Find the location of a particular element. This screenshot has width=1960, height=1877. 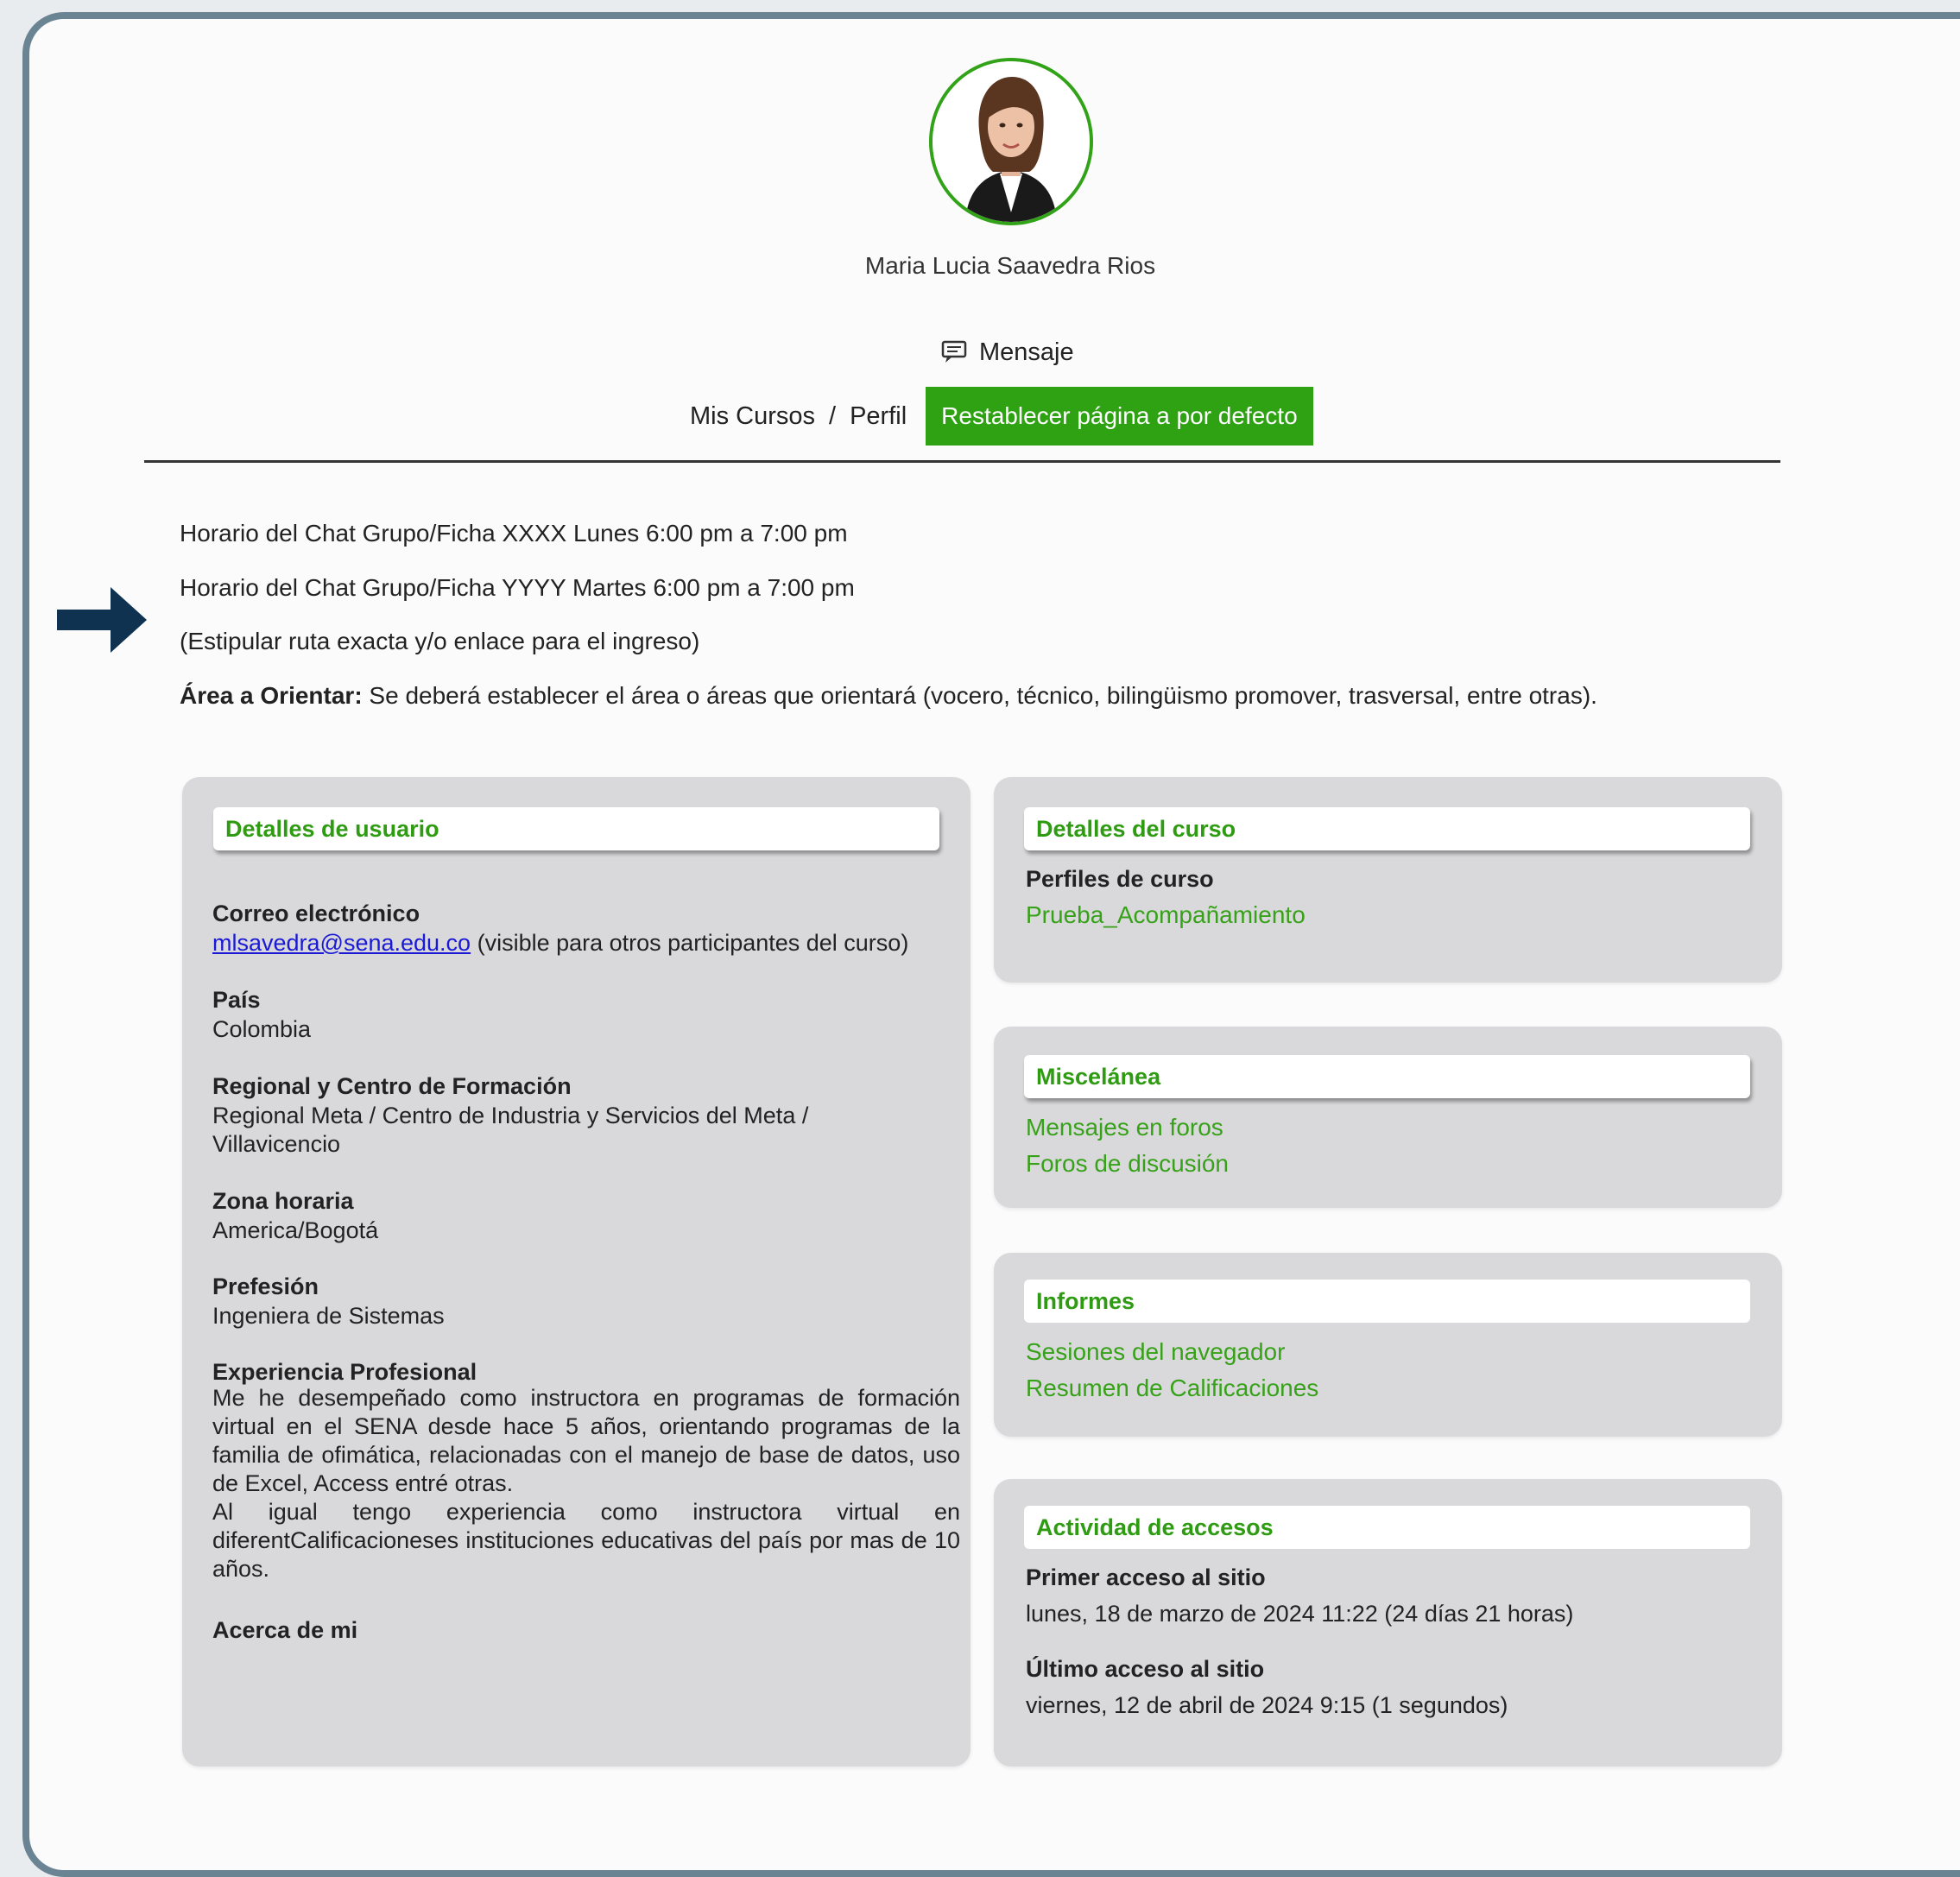

user-details-title: Detalles de usuario is located at coordinates (576, 829).